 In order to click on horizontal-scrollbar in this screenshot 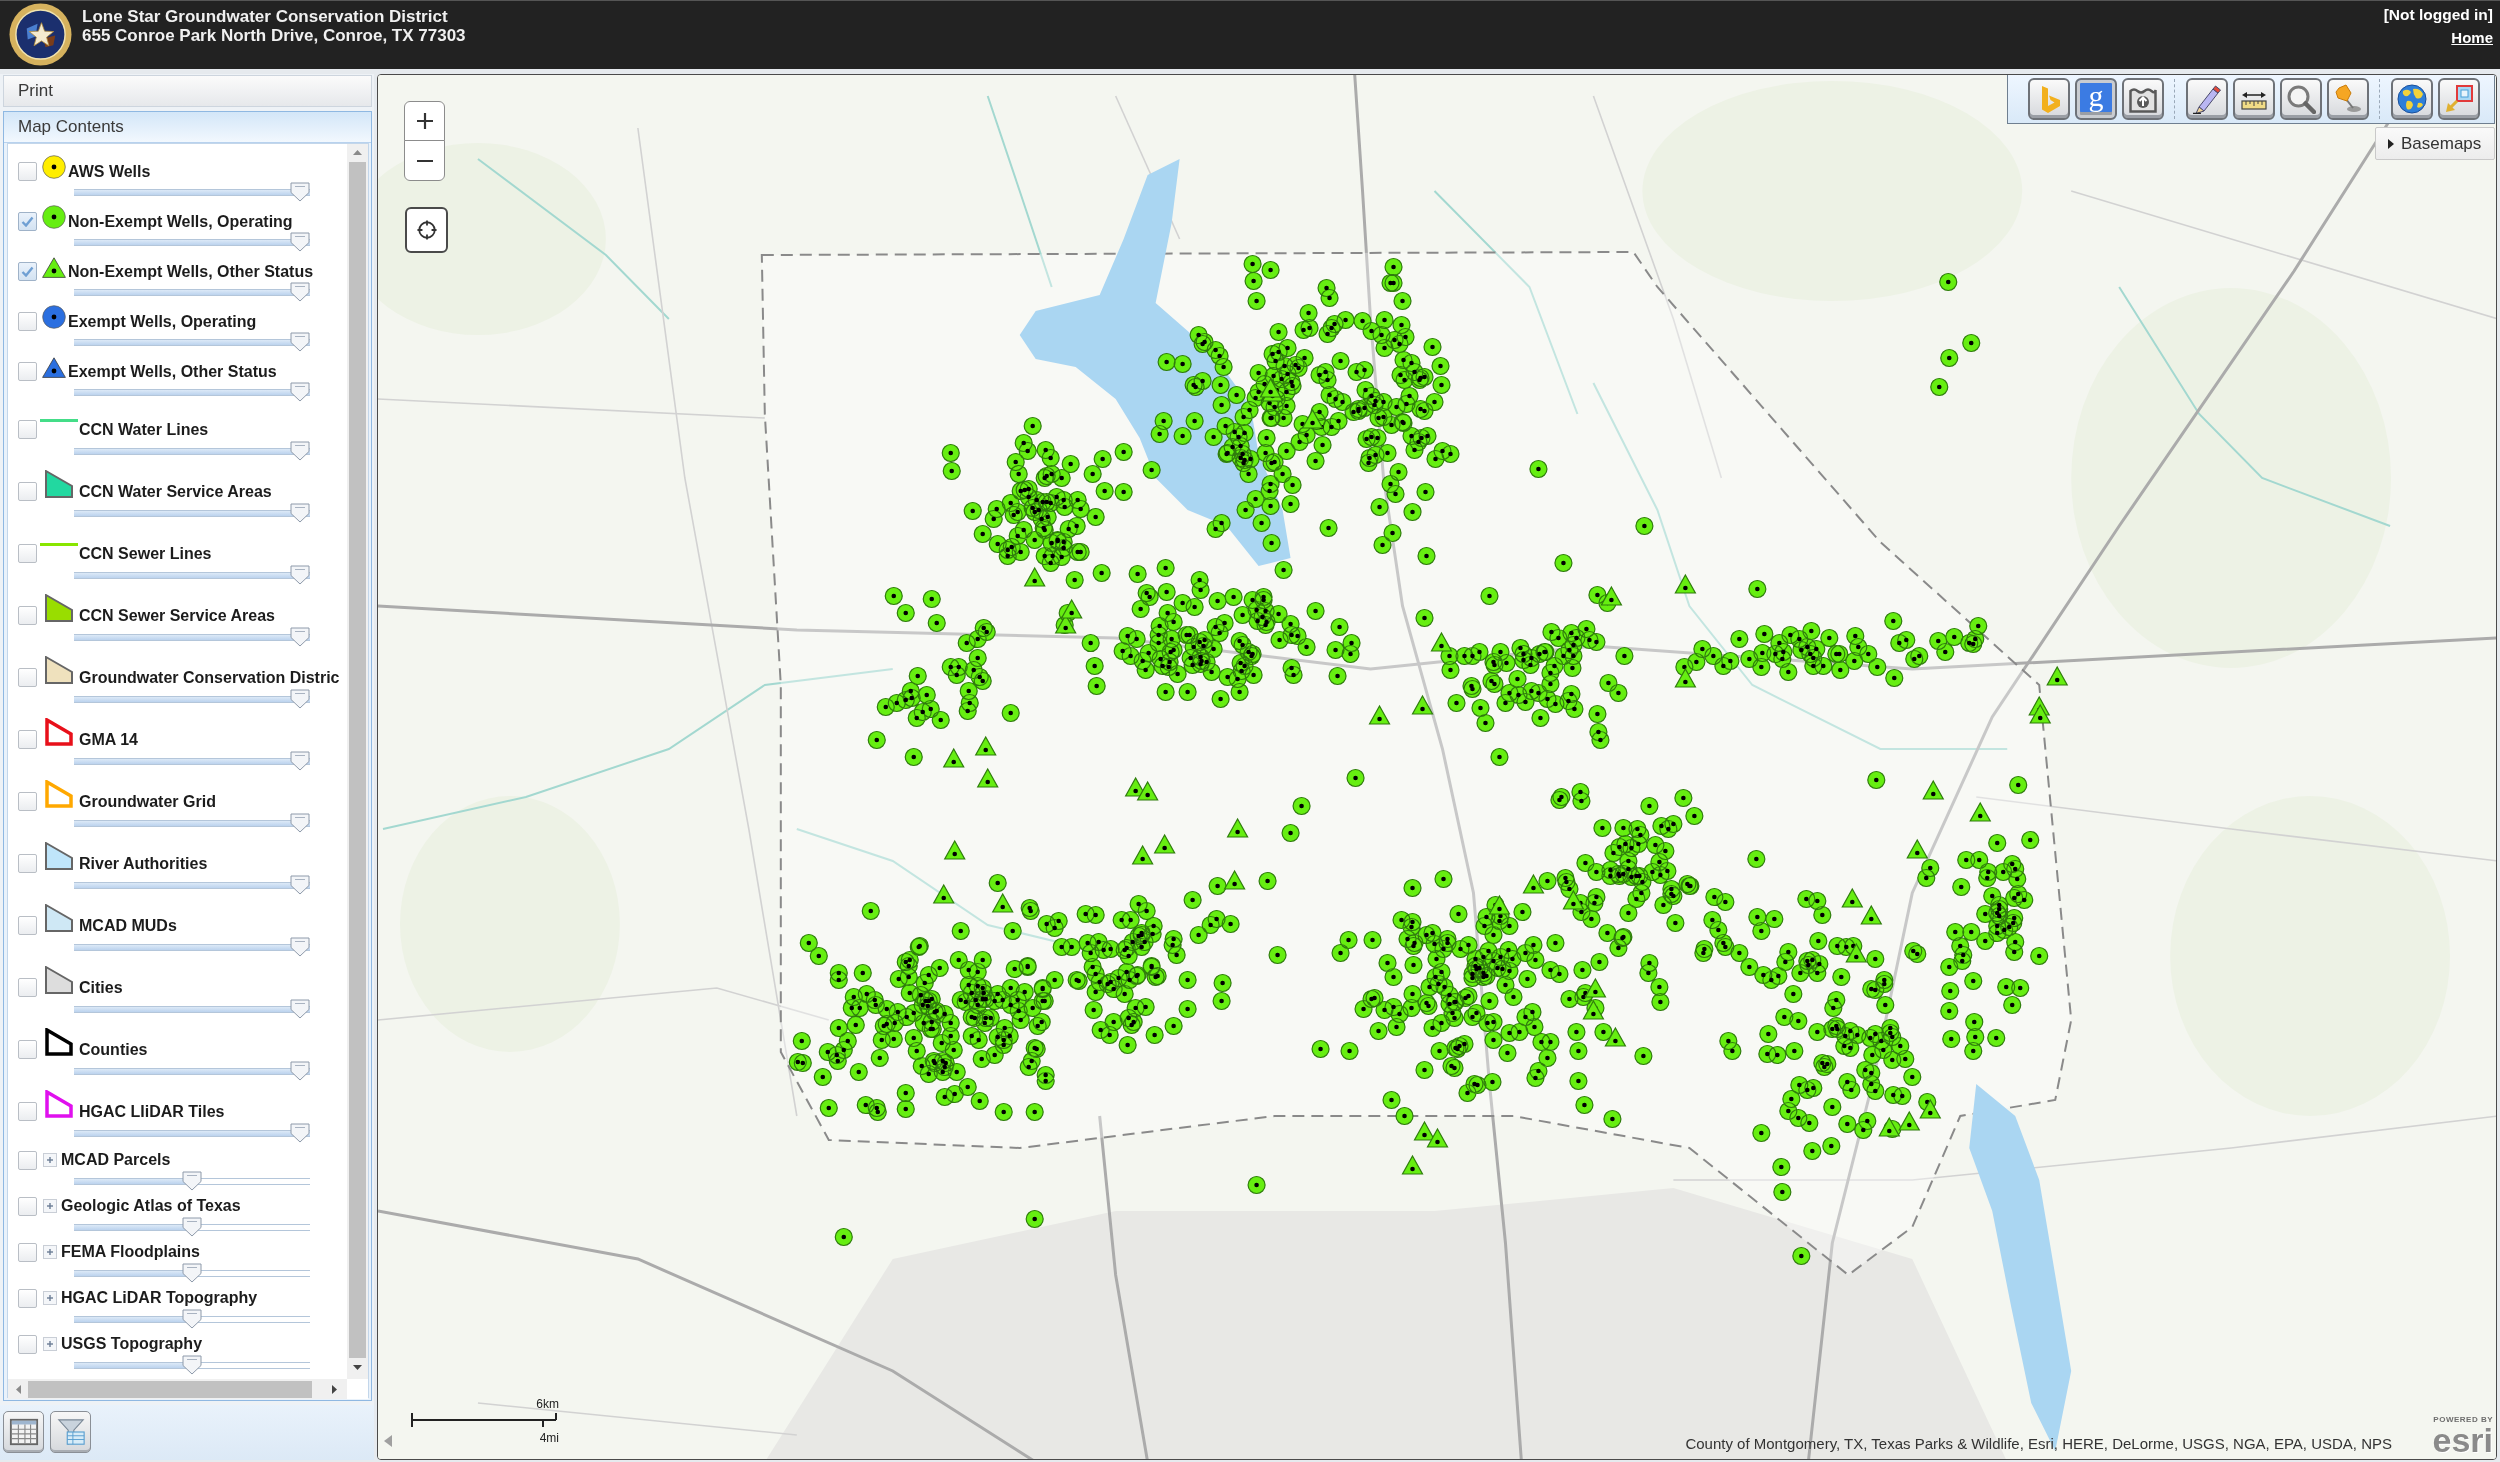, I will do `click(177, 1389)`.